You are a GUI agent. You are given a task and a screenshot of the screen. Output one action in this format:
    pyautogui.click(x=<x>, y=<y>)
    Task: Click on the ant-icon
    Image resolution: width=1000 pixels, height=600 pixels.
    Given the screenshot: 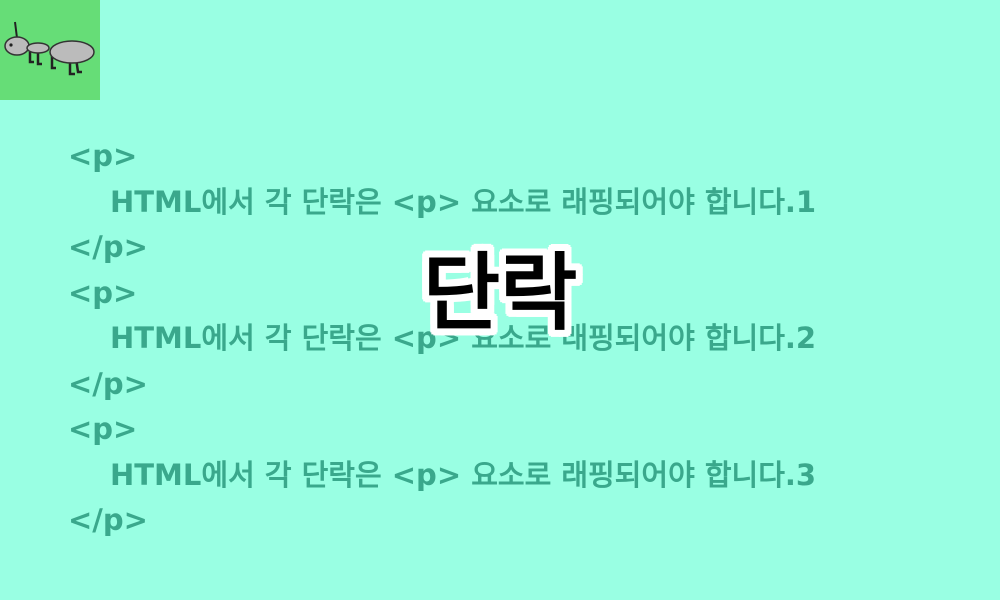 What is the action you would take?
    pyautogui.click(x=49, y=48)
    